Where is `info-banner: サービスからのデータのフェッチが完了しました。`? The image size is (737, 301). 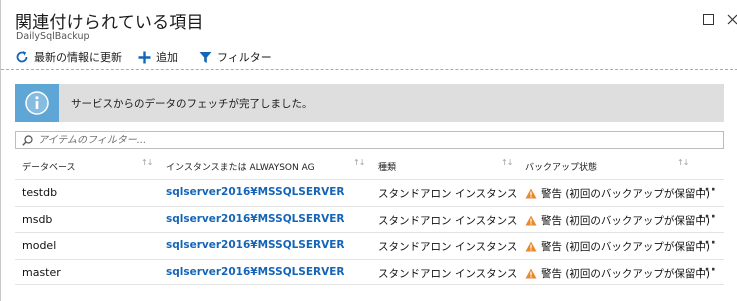 info-banner: サービスからのデータのフェッチが完了しました。 is located at coordinates (369, 103).